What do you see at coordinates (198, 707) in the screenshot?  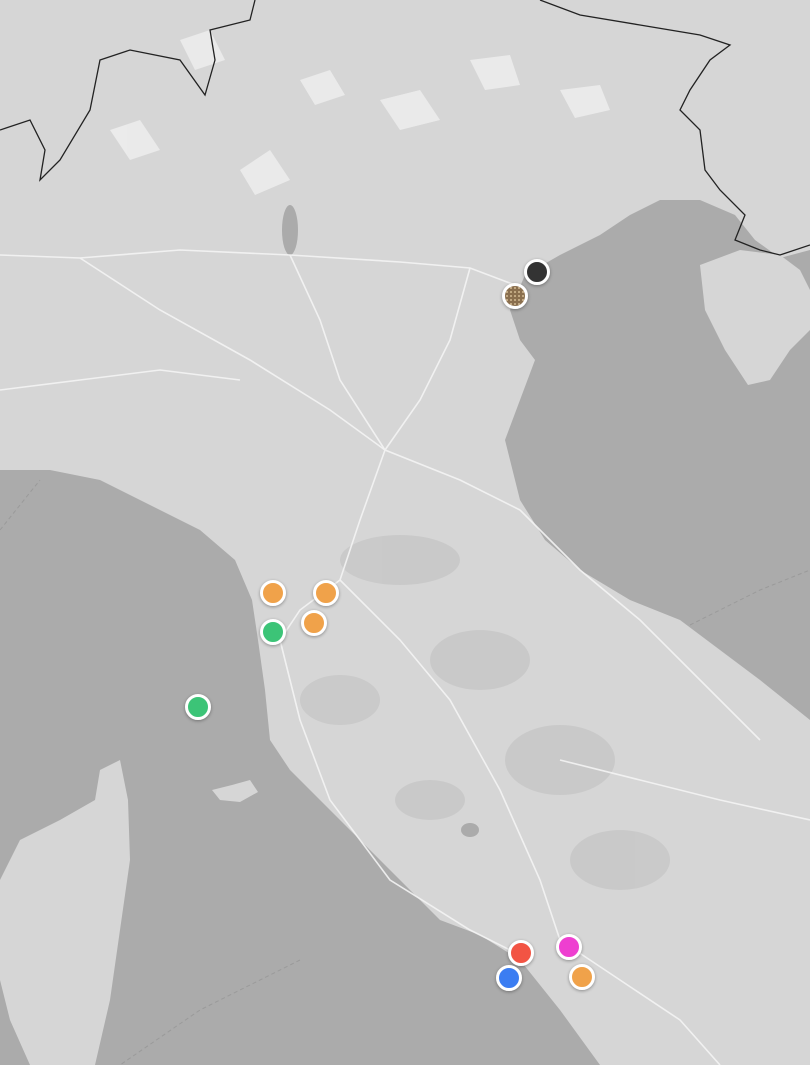 I see `map-marker-sea-green` at bounding box center [198, 707].